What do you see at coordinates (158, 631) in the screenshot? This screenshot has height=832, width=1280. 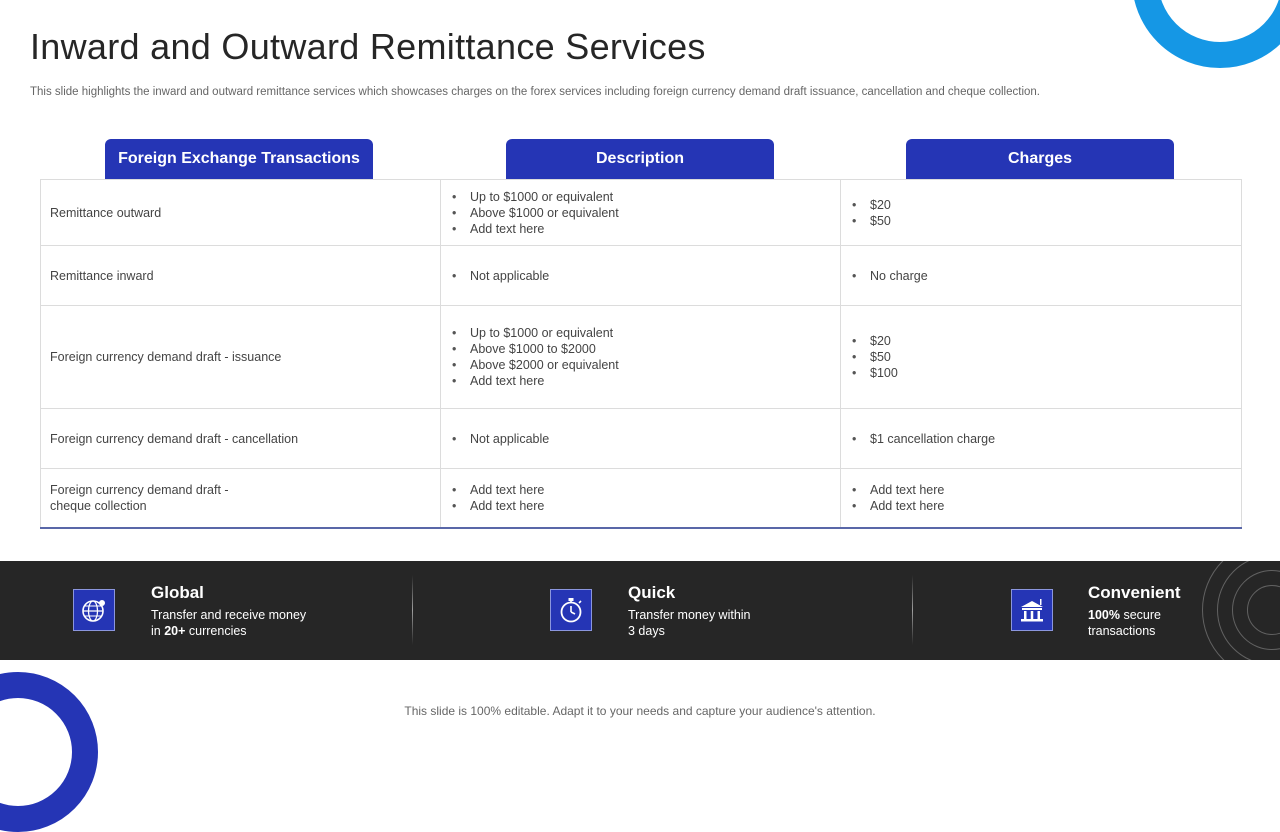 I see `text-fragment: in` at bounding box center [158, 631].